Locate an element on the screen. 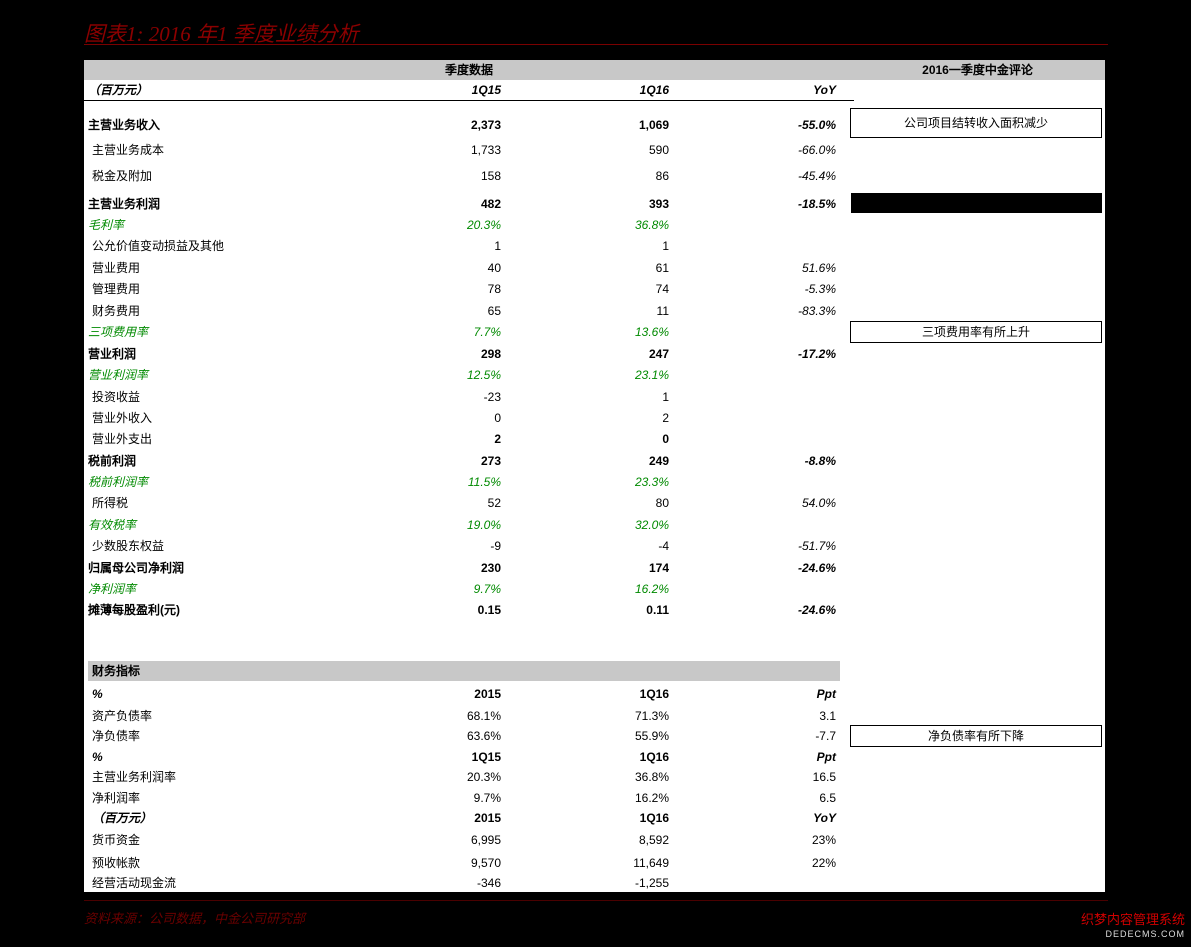  table-row: 经营活动现金流 -346 -1,255 is located at coordinates (464, 883).